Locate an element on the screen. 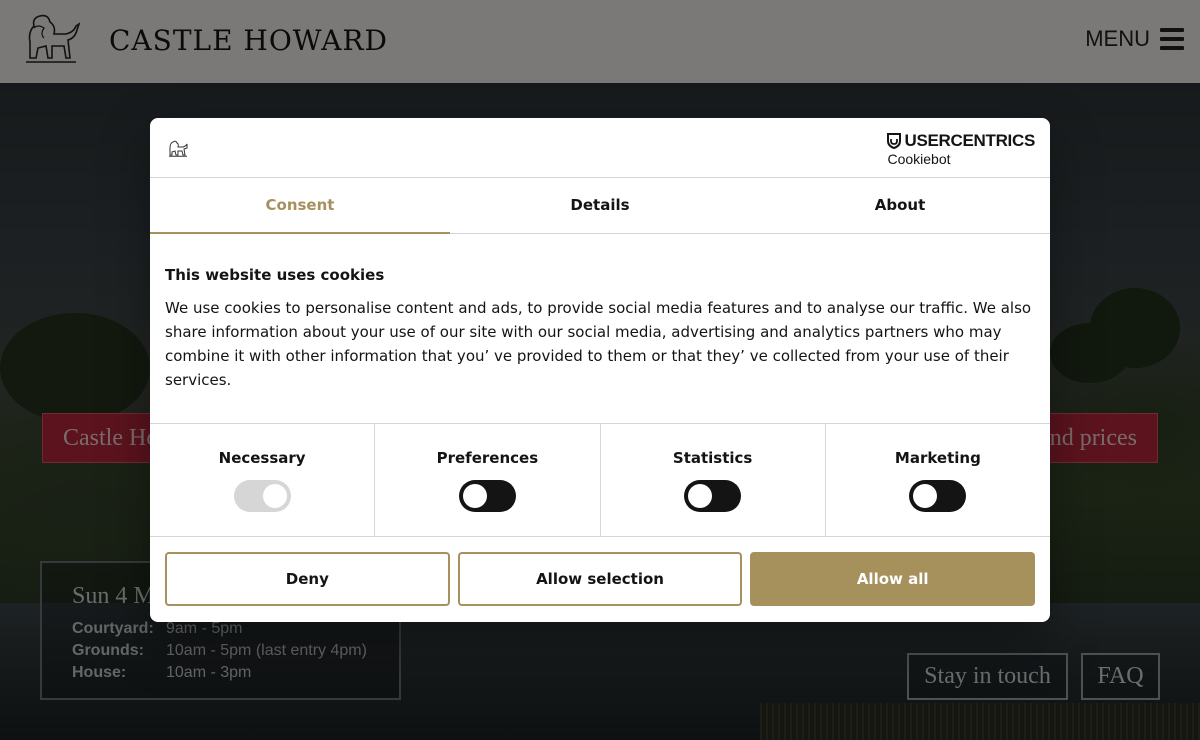  category-label: Preferences is located at coordinates (487, 458).